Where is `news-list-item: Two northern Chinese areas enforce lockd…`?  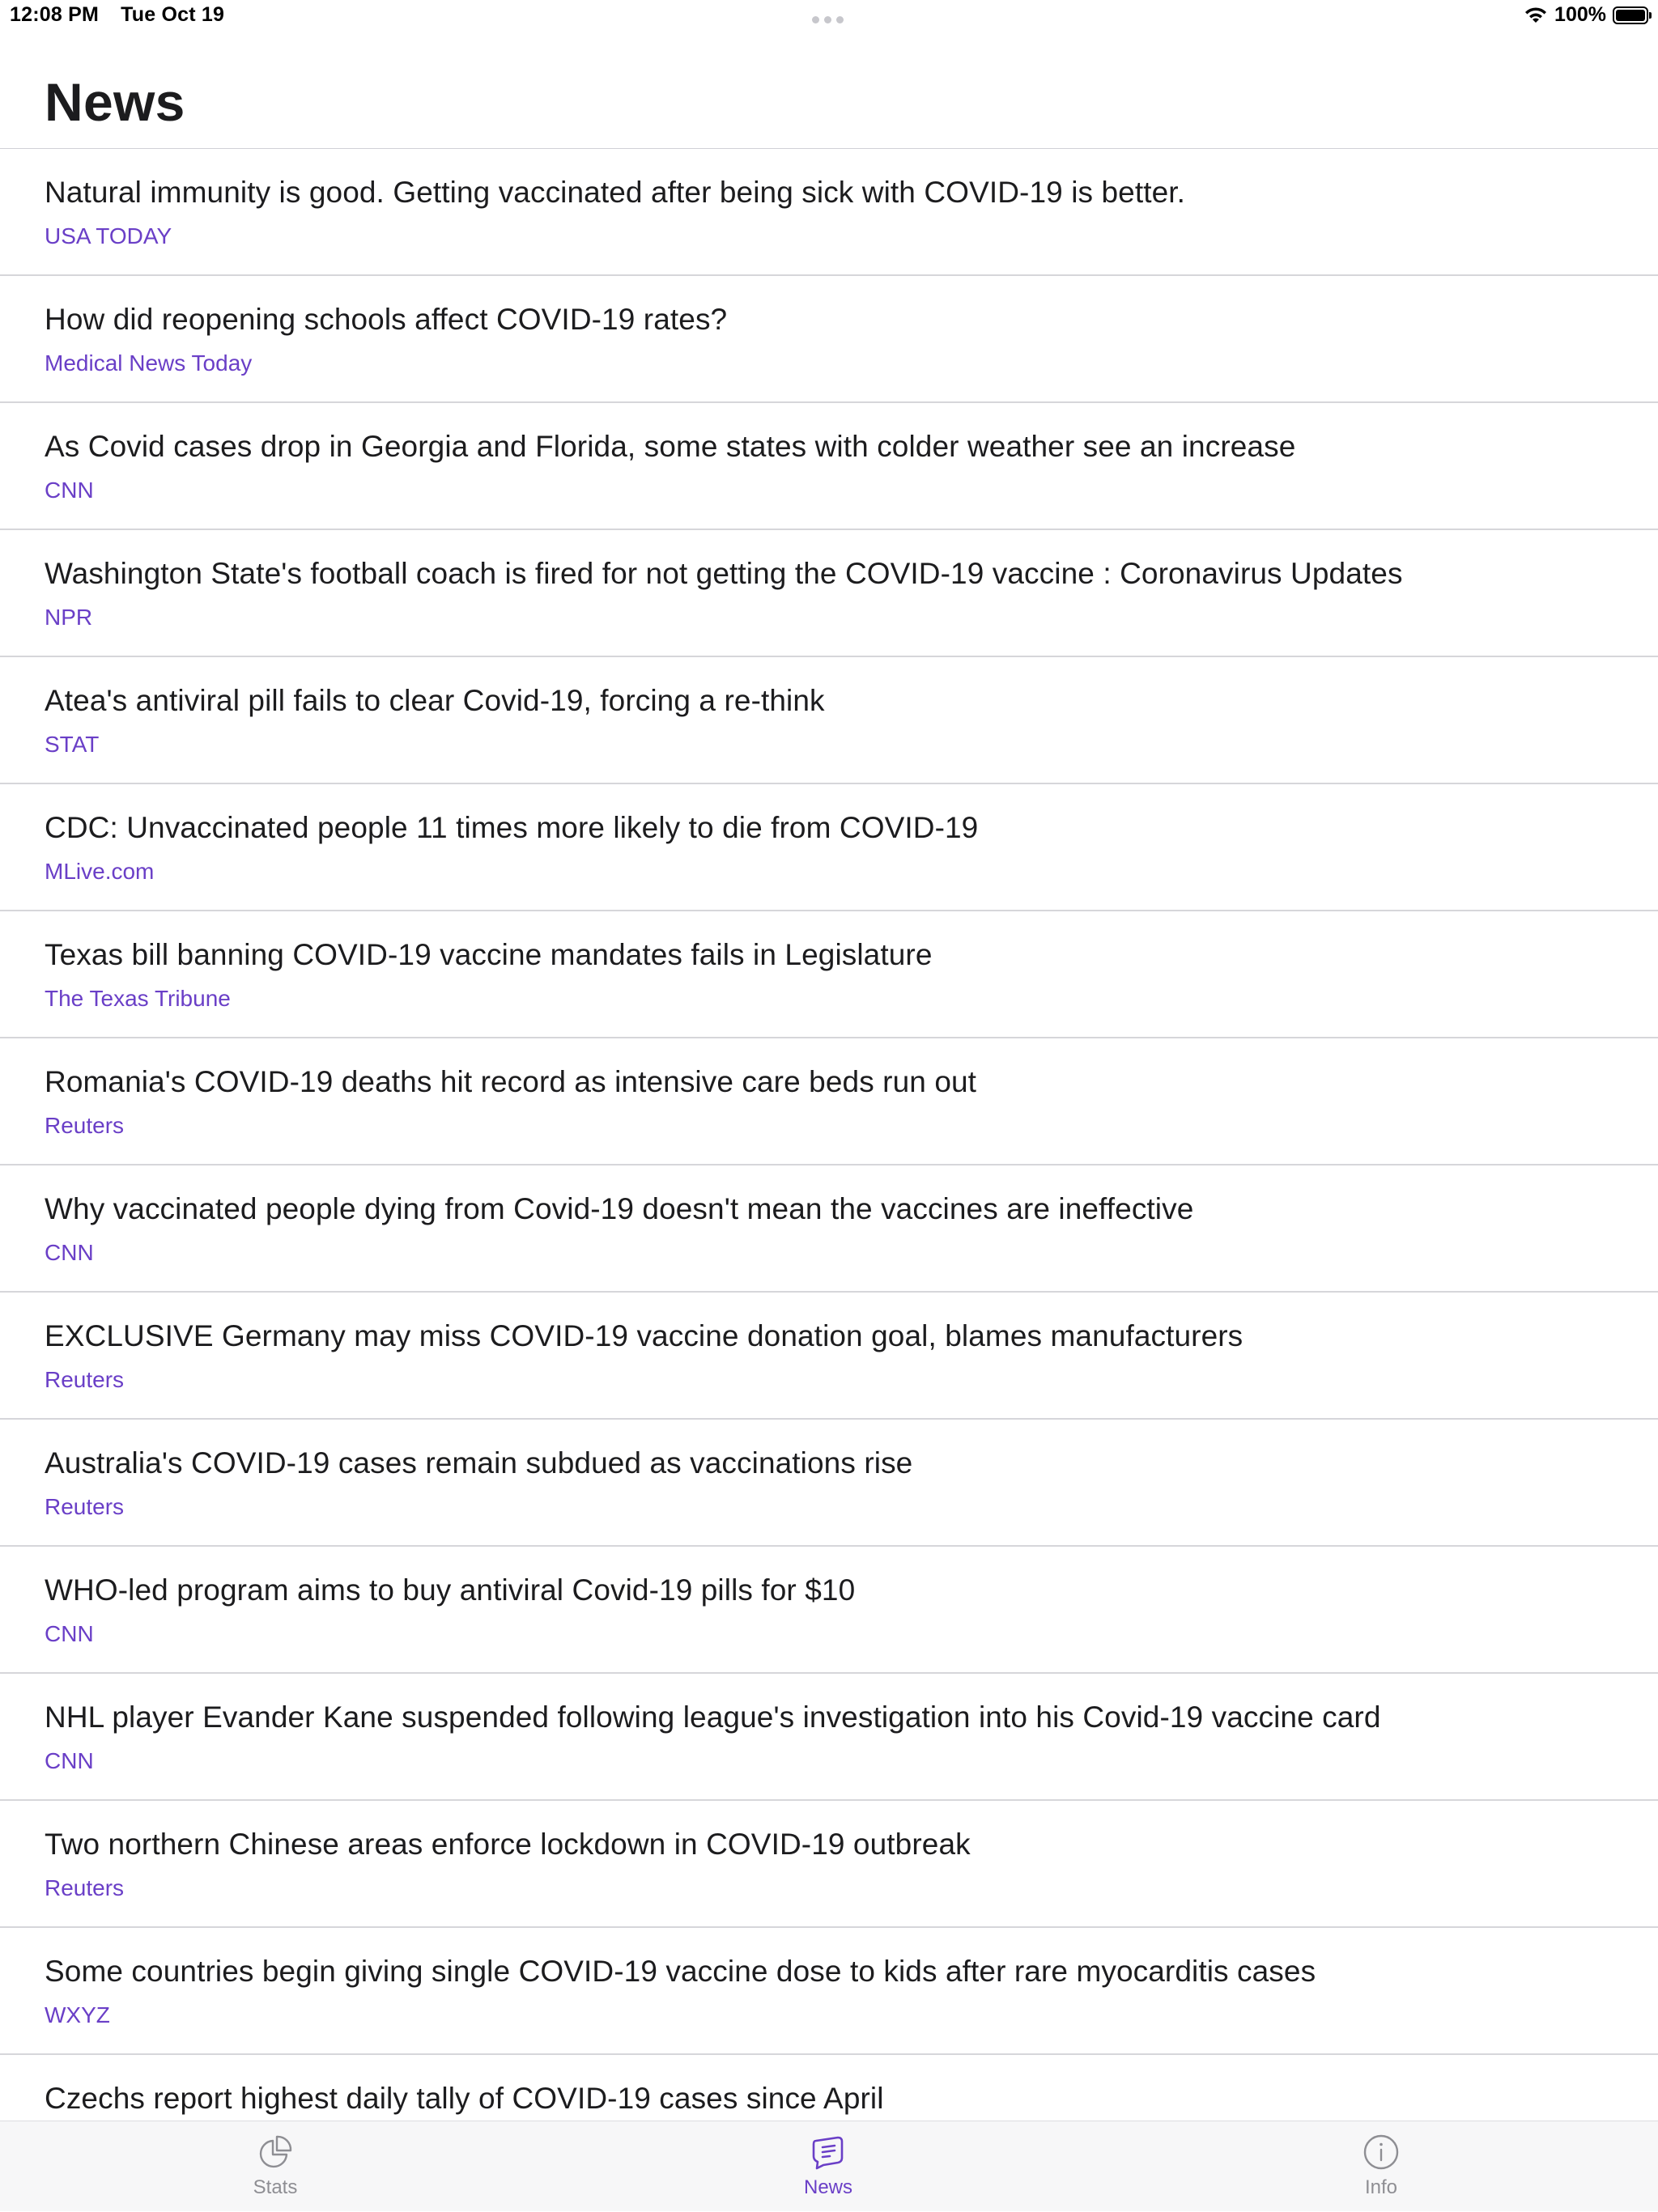 news-list-item: Two northern Chinese areas enforce lockd… is located at coordinates (829, 1864).